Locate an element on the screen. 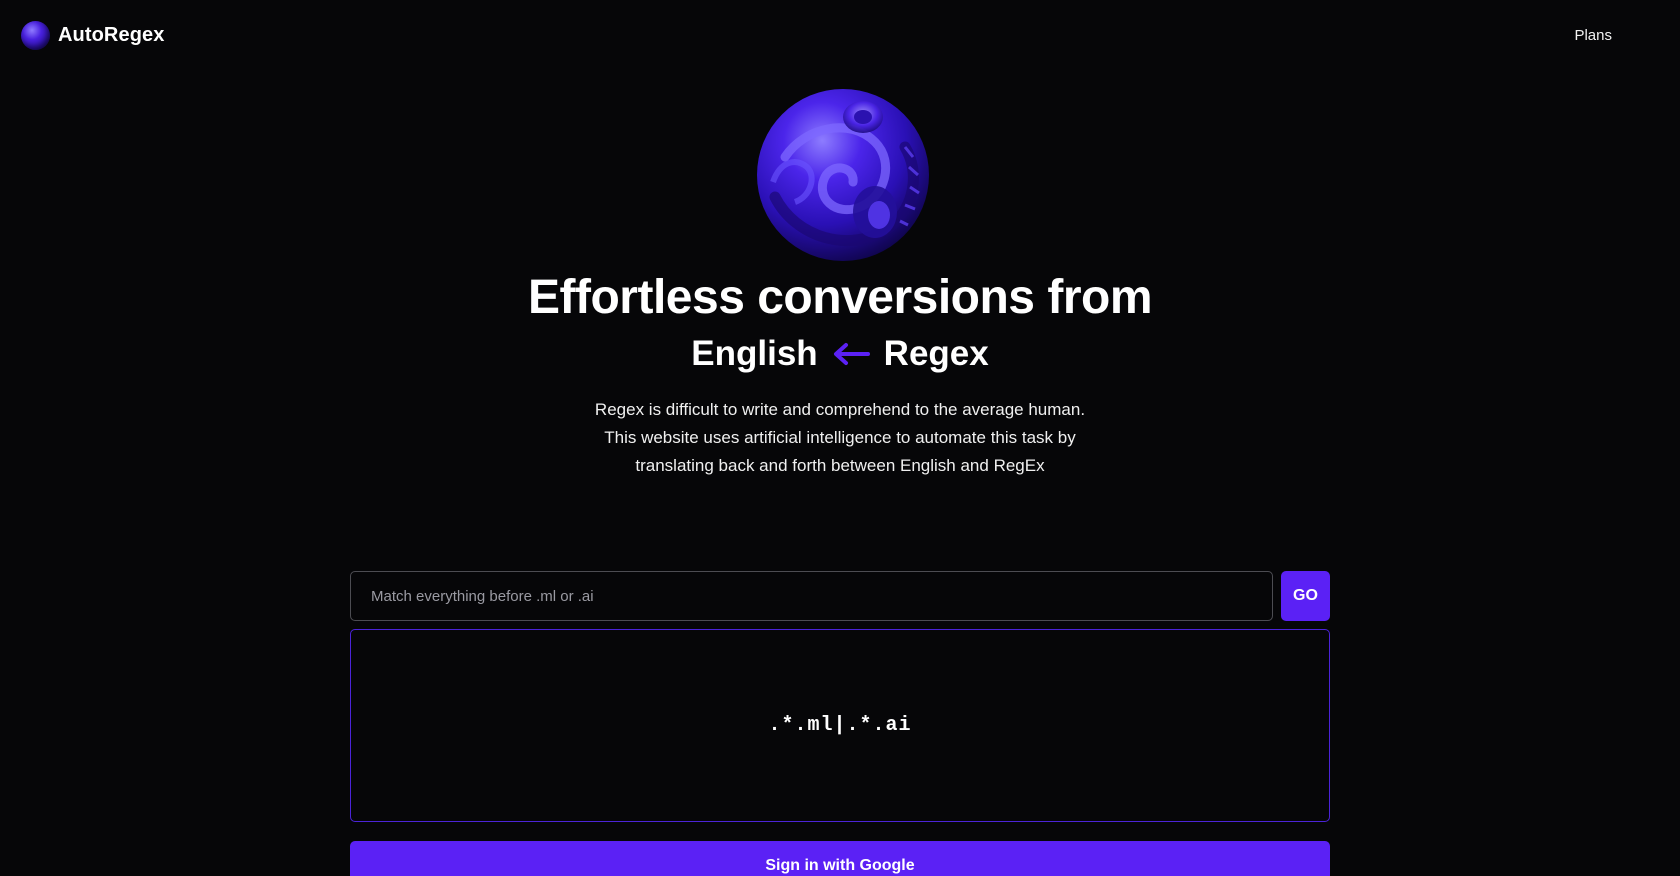  brand-logo-link: AutoRegex is located at coordinates (93, 35).